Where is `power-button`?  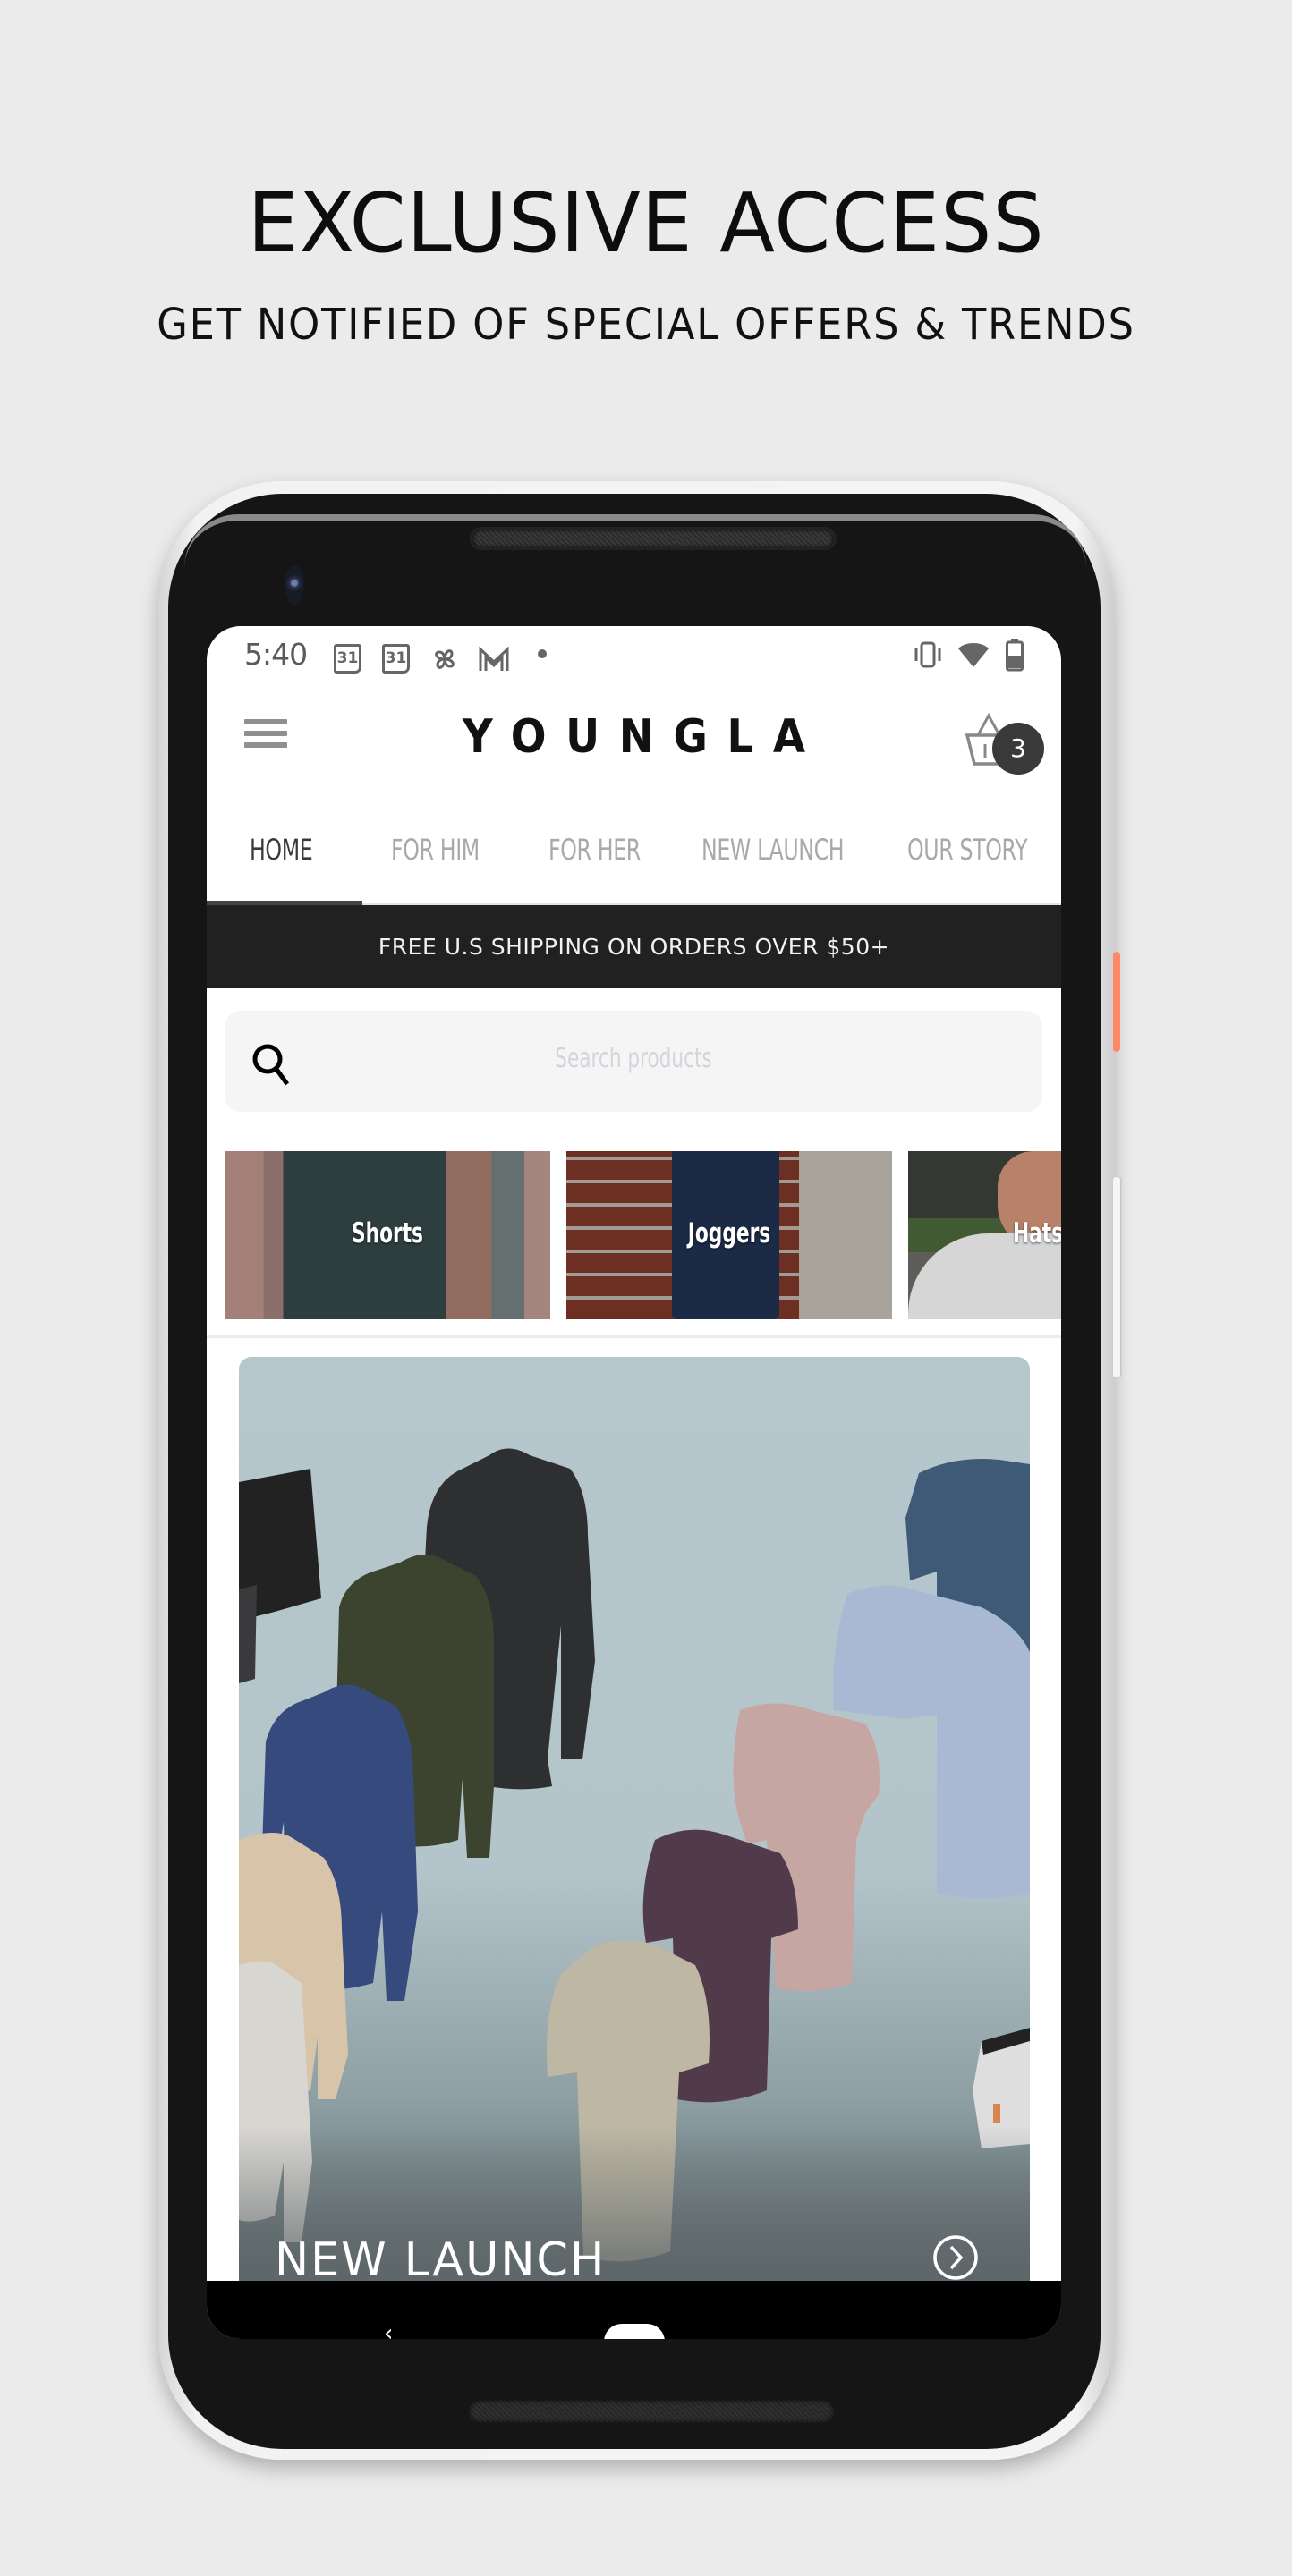 power-button is located at coordinates (1117, 1002).